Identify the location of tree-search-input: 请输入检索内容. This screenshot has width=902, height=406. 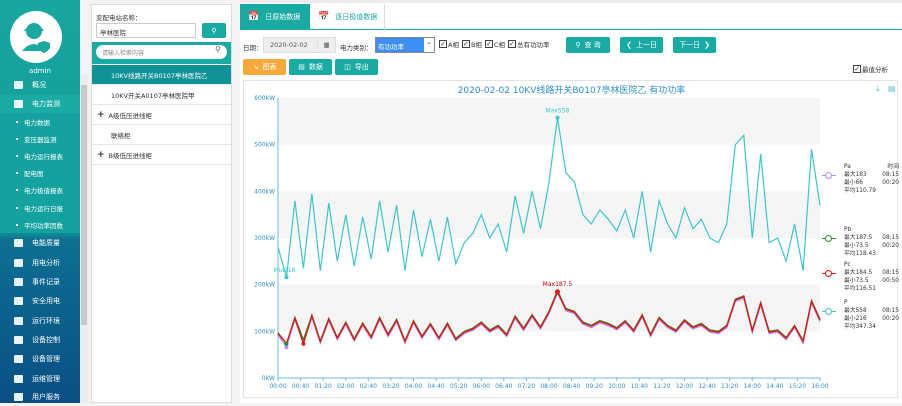
(161, 52).